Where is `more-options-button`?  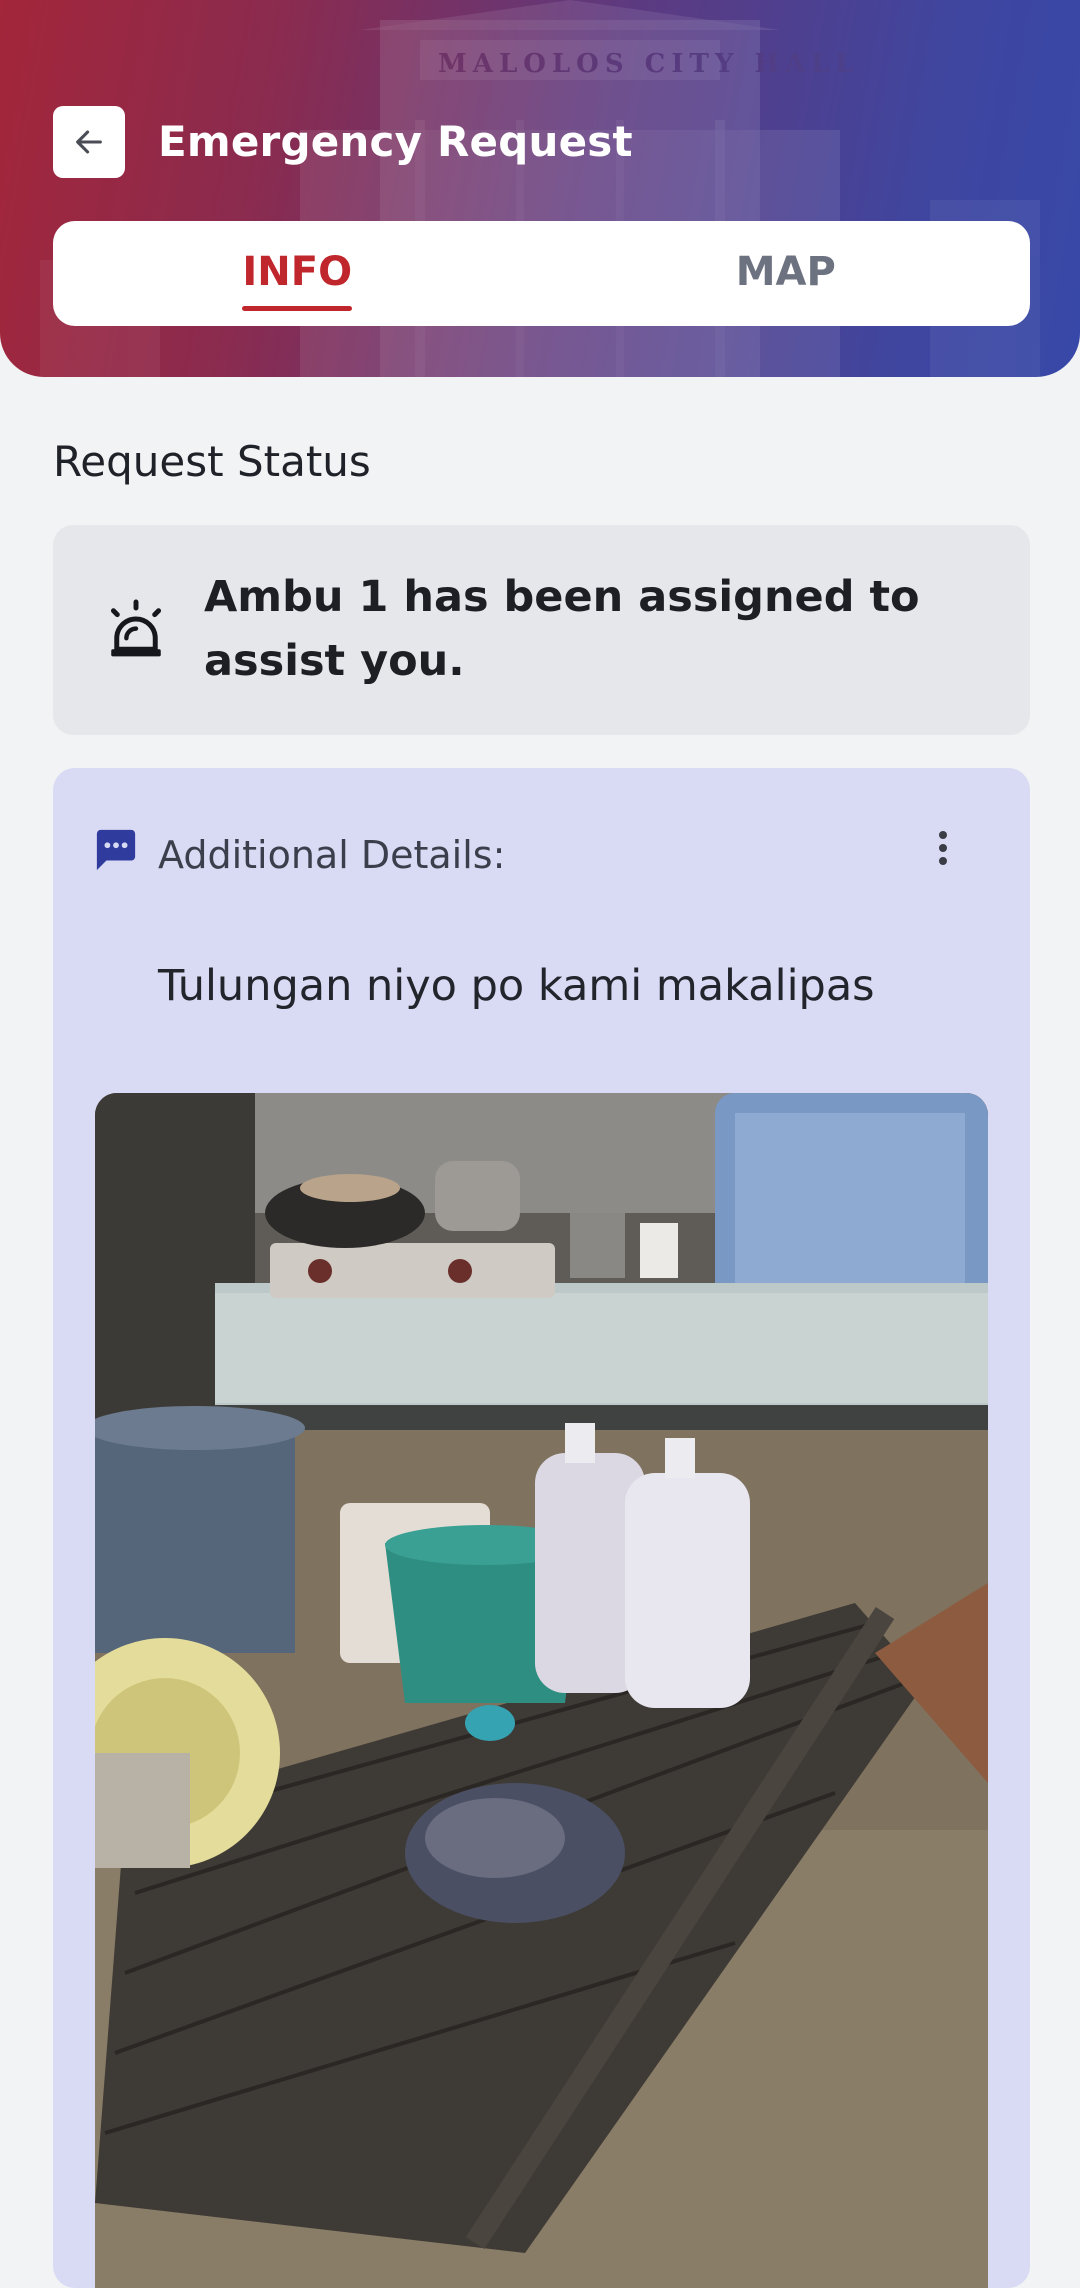
more-options-button is located at coordinates (943, 848).